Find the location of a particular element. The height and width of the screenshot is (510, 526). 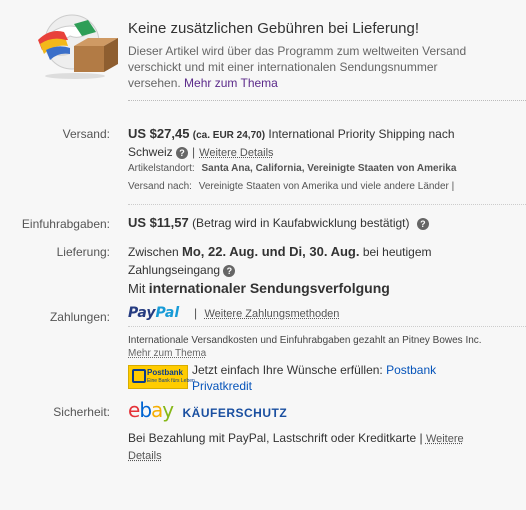

shipping-service-line2: Schweiz is located at coordinates (150, 152).